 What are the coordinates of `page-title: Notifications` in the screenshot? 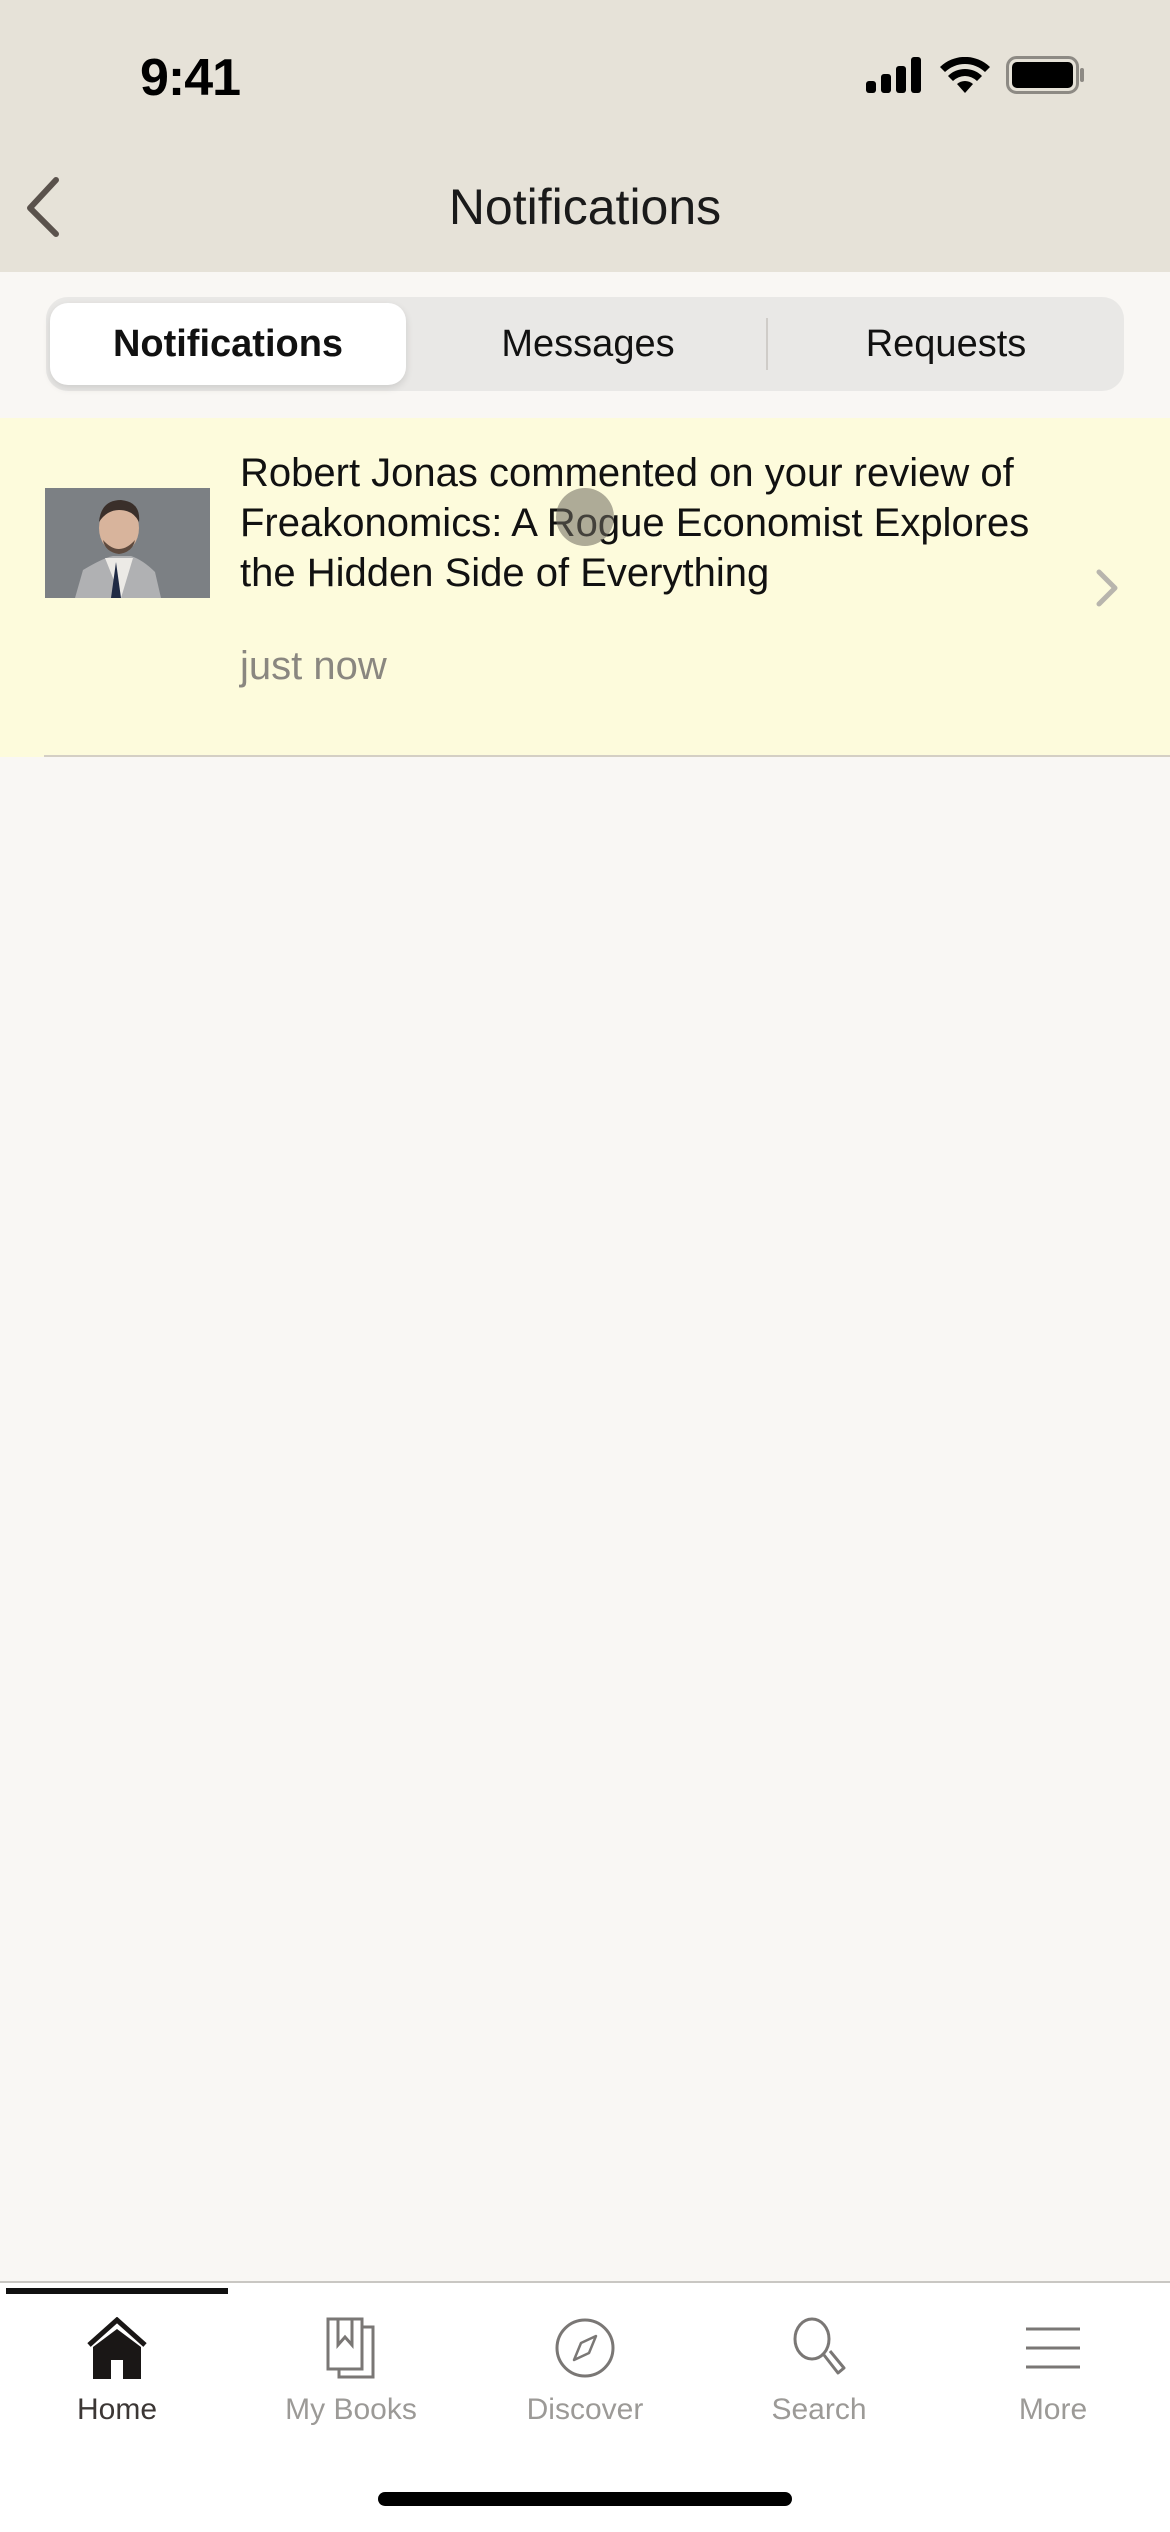 It's located at (585, 207).